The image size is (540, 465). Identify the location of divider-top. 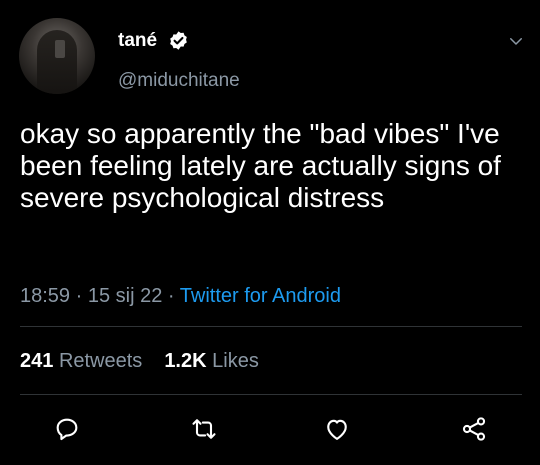
(271, 326).